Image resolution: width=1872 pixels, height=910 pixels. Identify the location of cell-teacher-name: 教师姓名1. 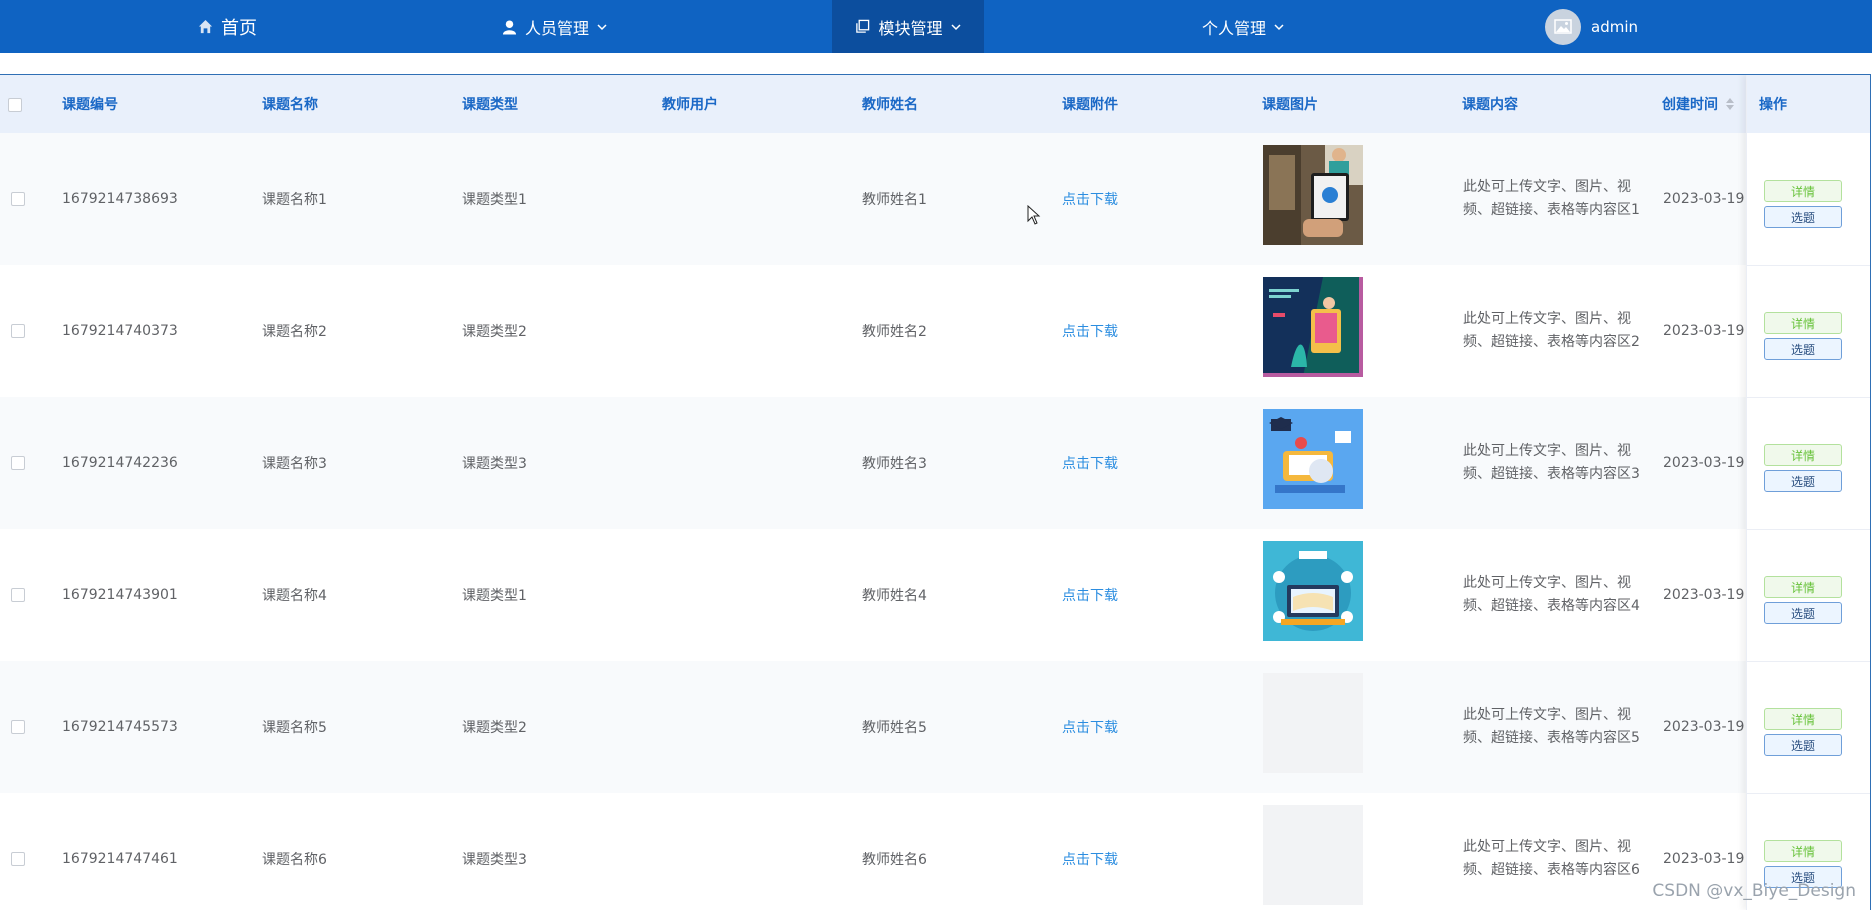
(894, 200).